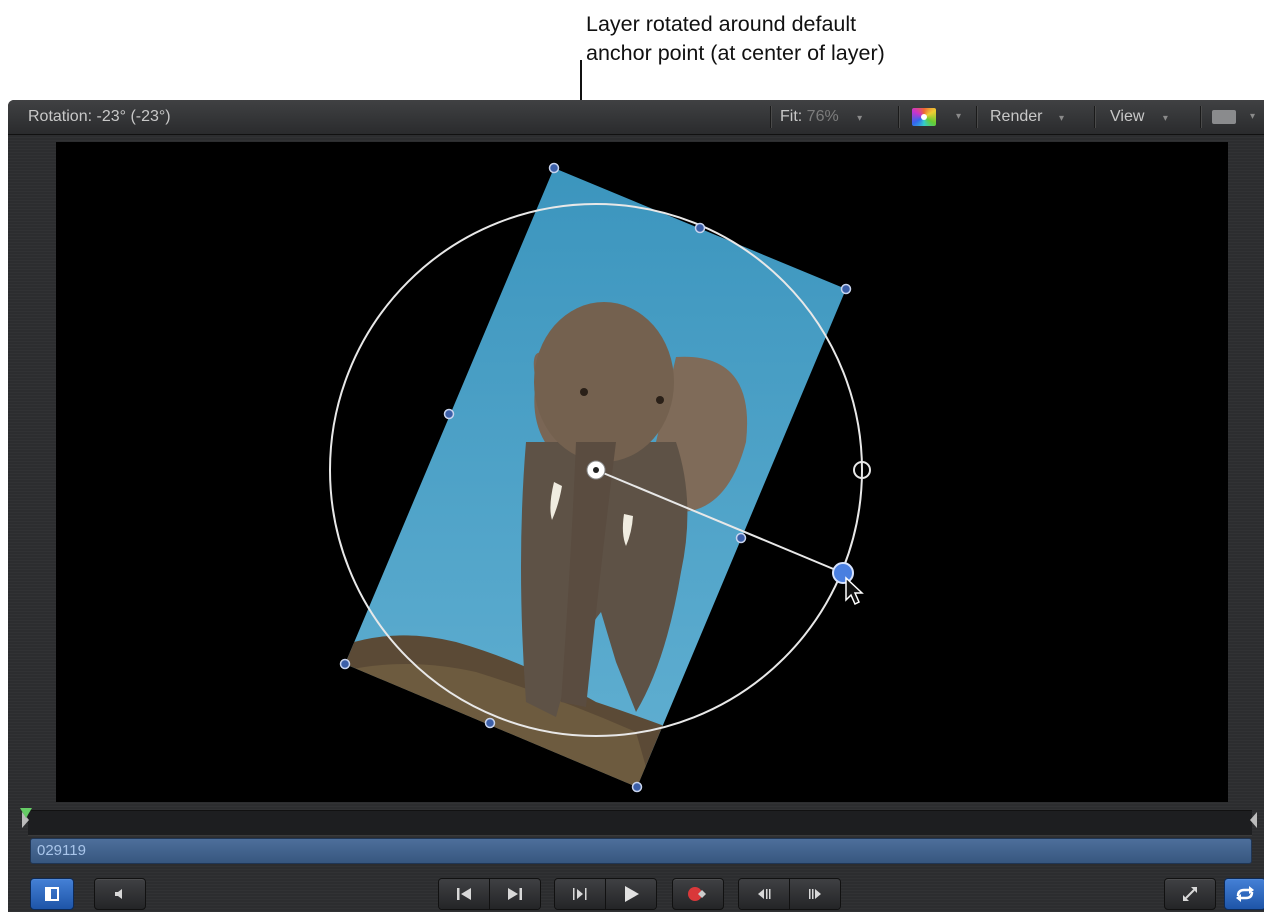 This screenshot has height=912, width=1264. I want to click on mini-timeline-track, so click(640, 823).